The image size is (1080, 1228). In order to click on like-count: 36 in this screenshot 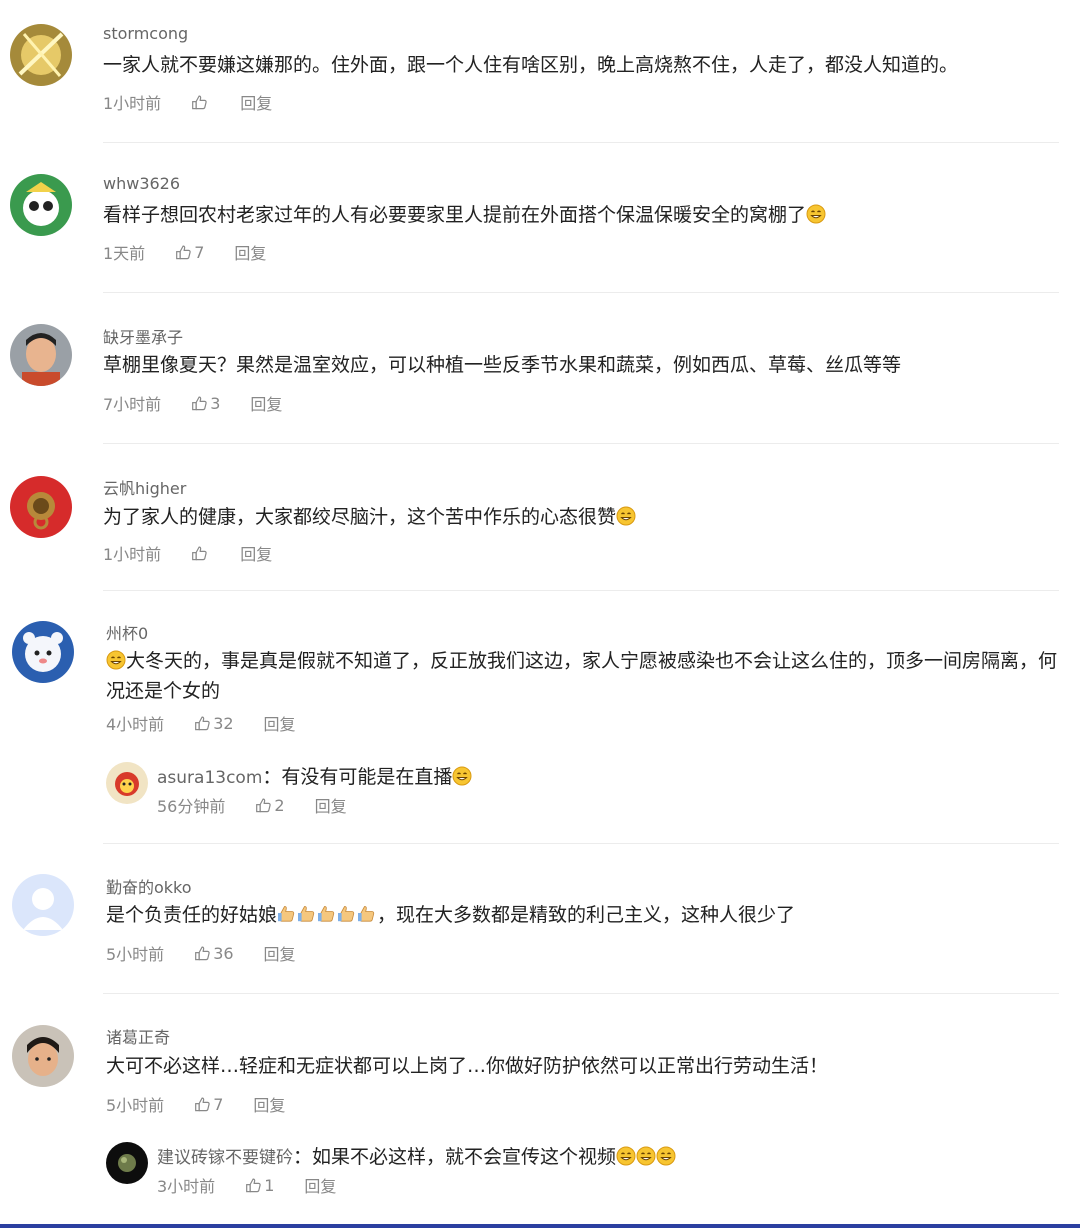, I will do `click(223, 953)`.